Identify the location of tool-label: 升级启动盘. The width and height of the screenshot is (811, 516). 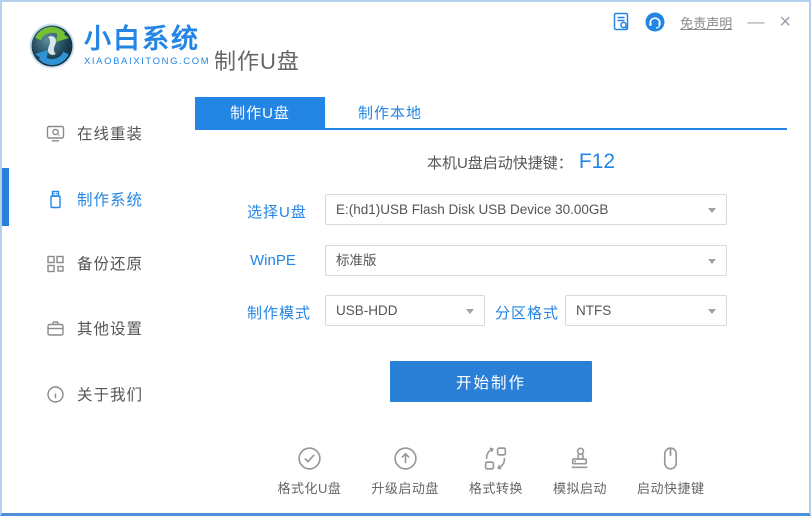
(405, 488).